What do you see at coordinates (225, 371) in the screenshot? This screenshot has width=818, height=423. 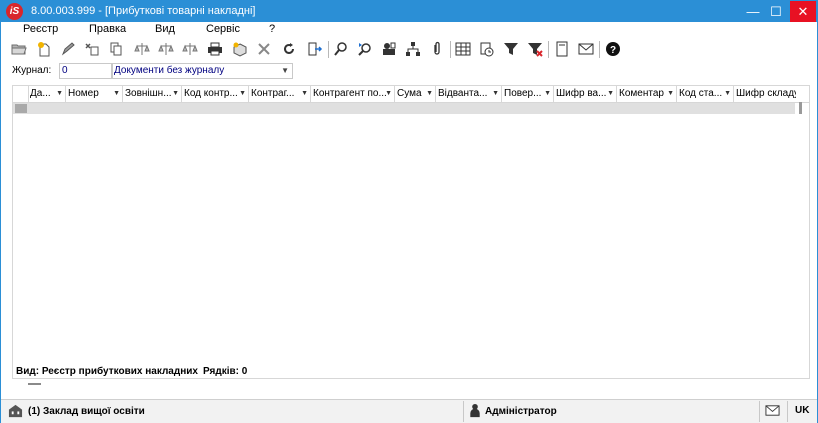 I see `rows-count: Рядків: 0` at bounding box center [225, 371].